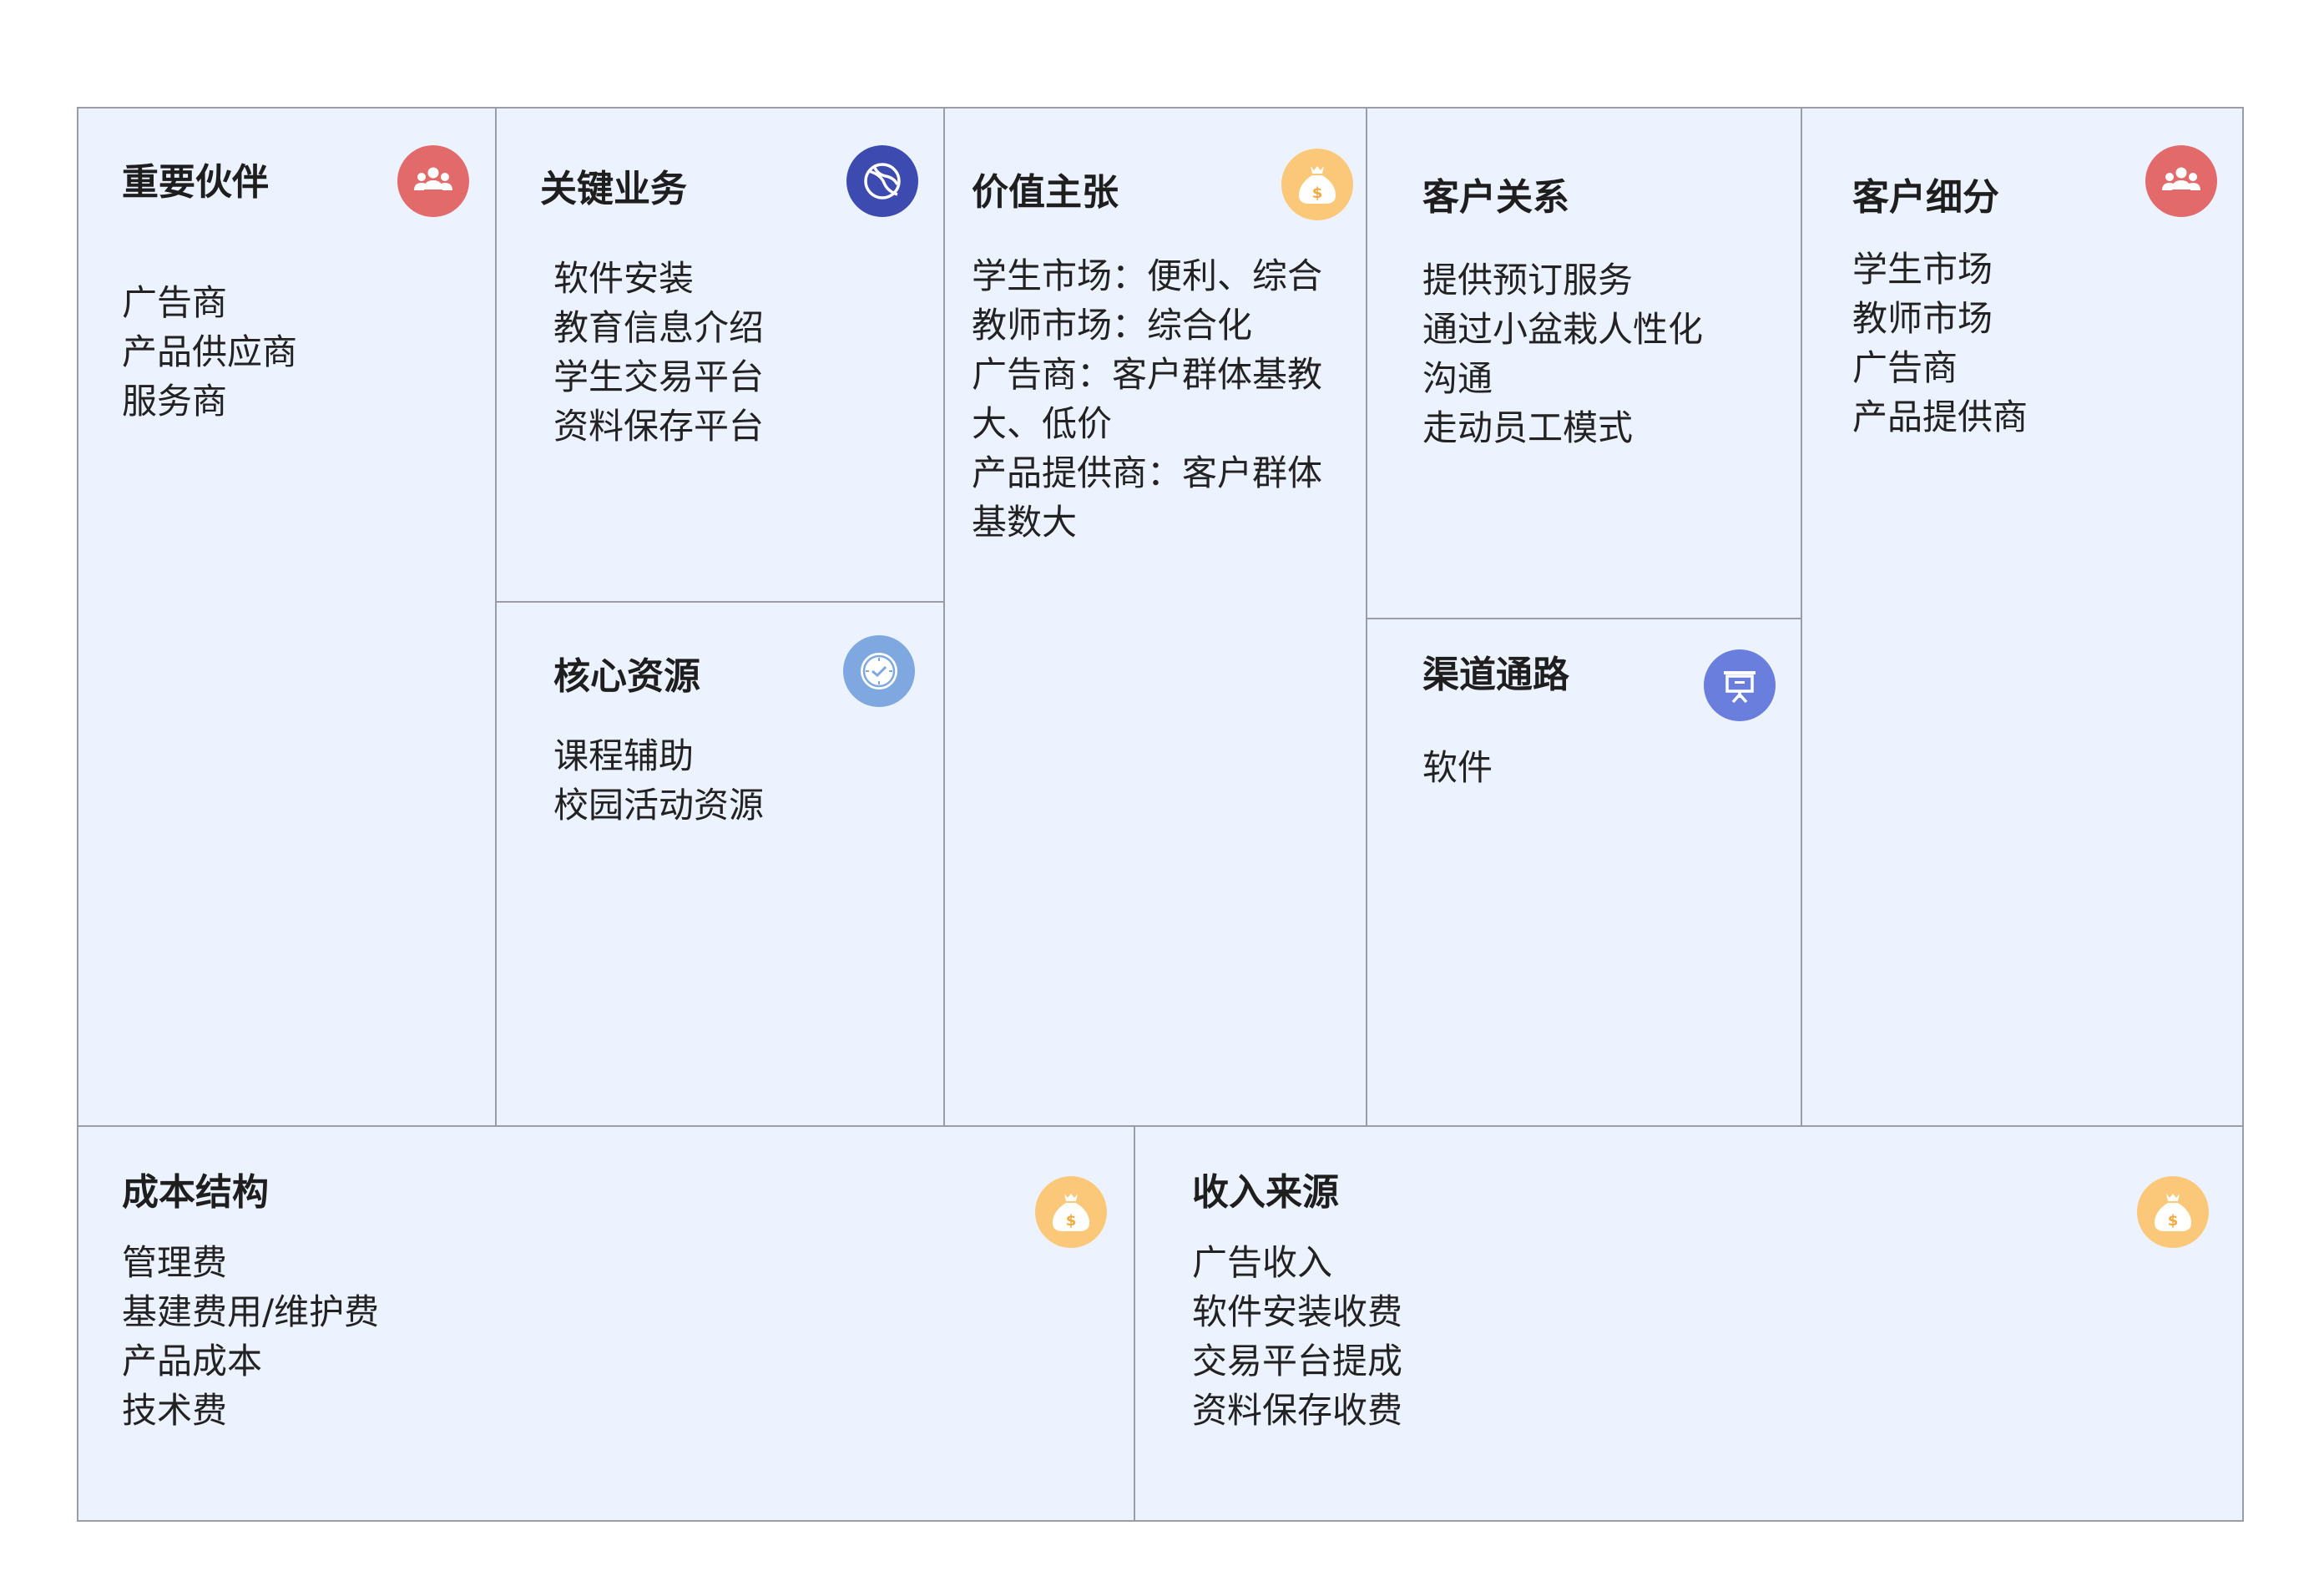 The image size is (2324, 1581). I want to click on key-partners-block: 重要伙伴 广告商 产品供应商 服务商, so click(287, 617).